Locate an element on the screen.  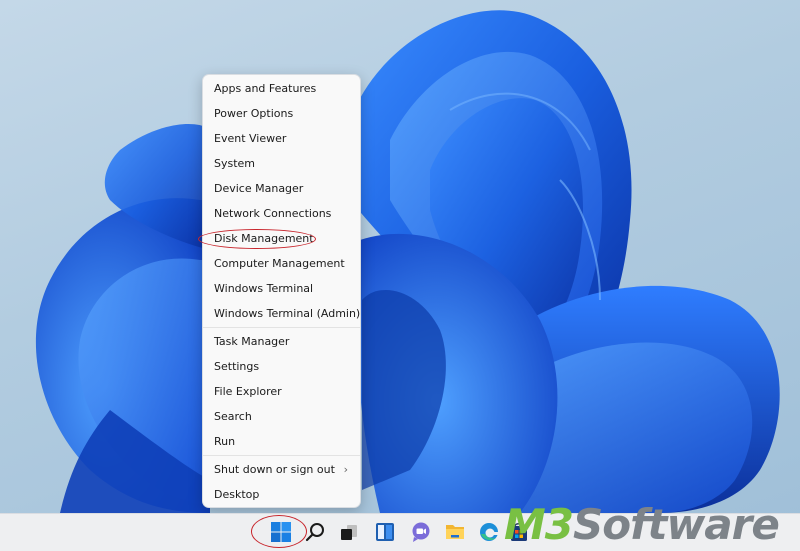
menu-item-shut-down-or-sign-out: Shut down or sign out › is located at coordinates (281, 469).